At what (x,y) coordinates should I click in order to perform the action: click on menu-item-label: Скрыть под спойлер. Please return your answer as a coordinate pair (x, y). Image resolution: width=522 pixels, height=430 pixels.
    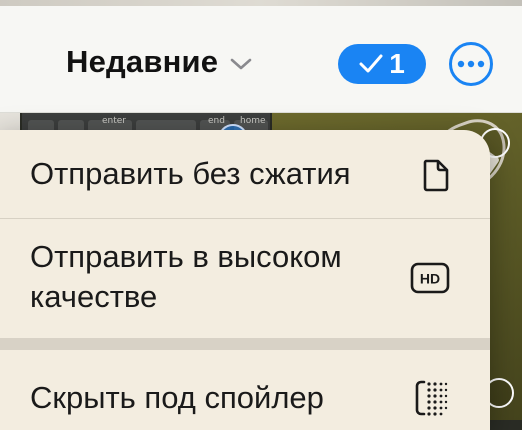
    Looking at the image, I should click on (177, 397).